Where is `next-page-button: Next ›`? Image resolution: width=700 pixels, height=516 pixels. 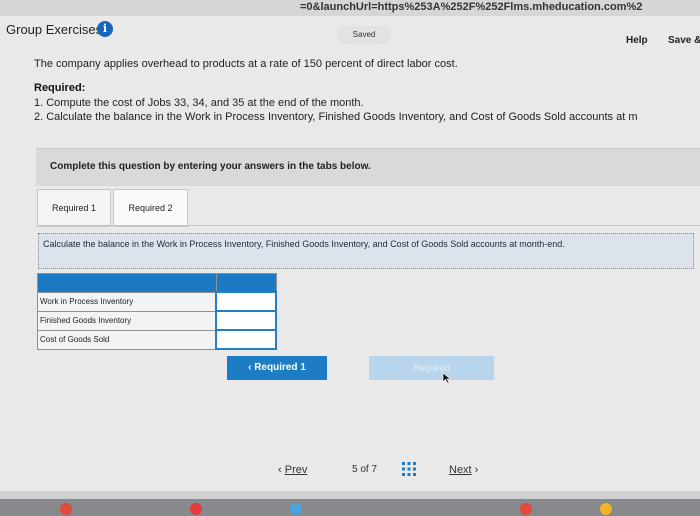
next-page-button: Next › is located at coordinates (463, 470).